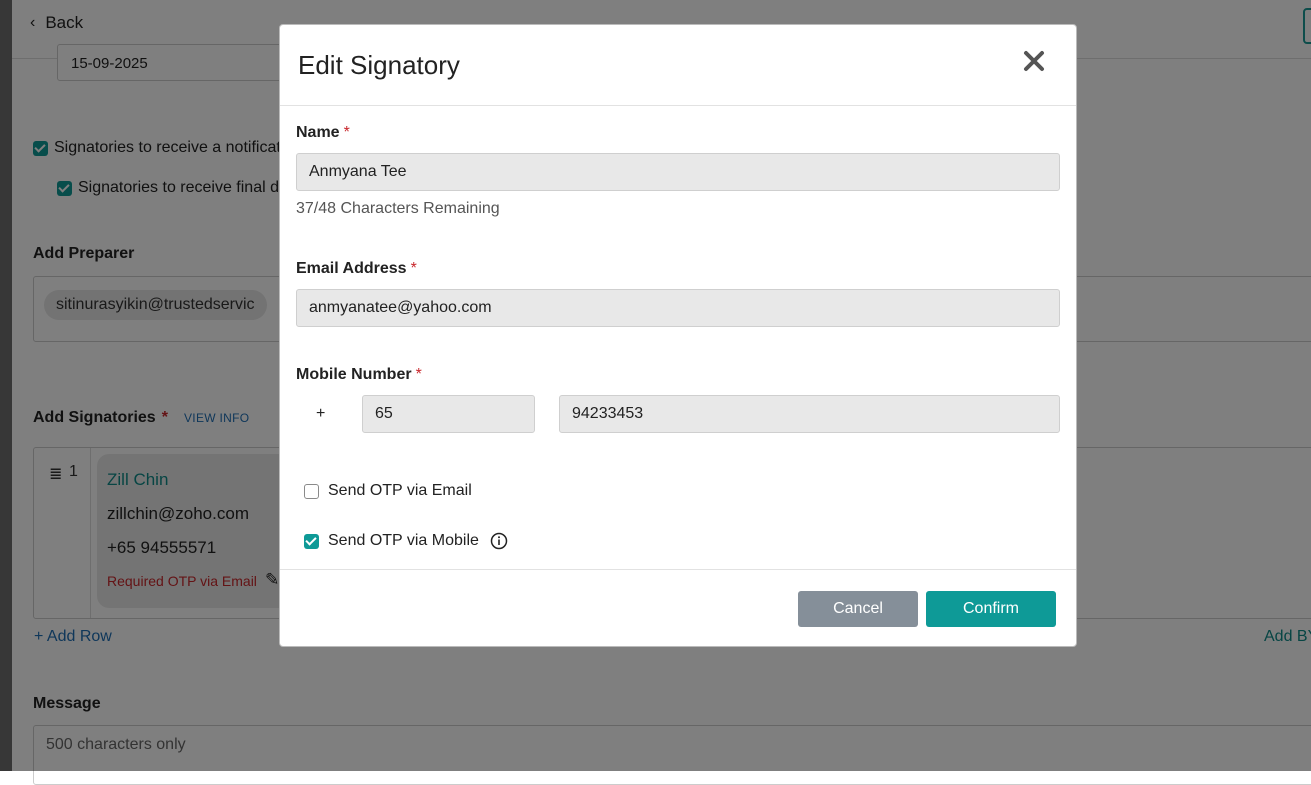 The height and width of the screenshot is (785, 1311). What do you see at coordinates (398, 208) in the screenshot?
I see `name-char-counter: 37/48 Characters Remaining` at bounding box center [398, 208].